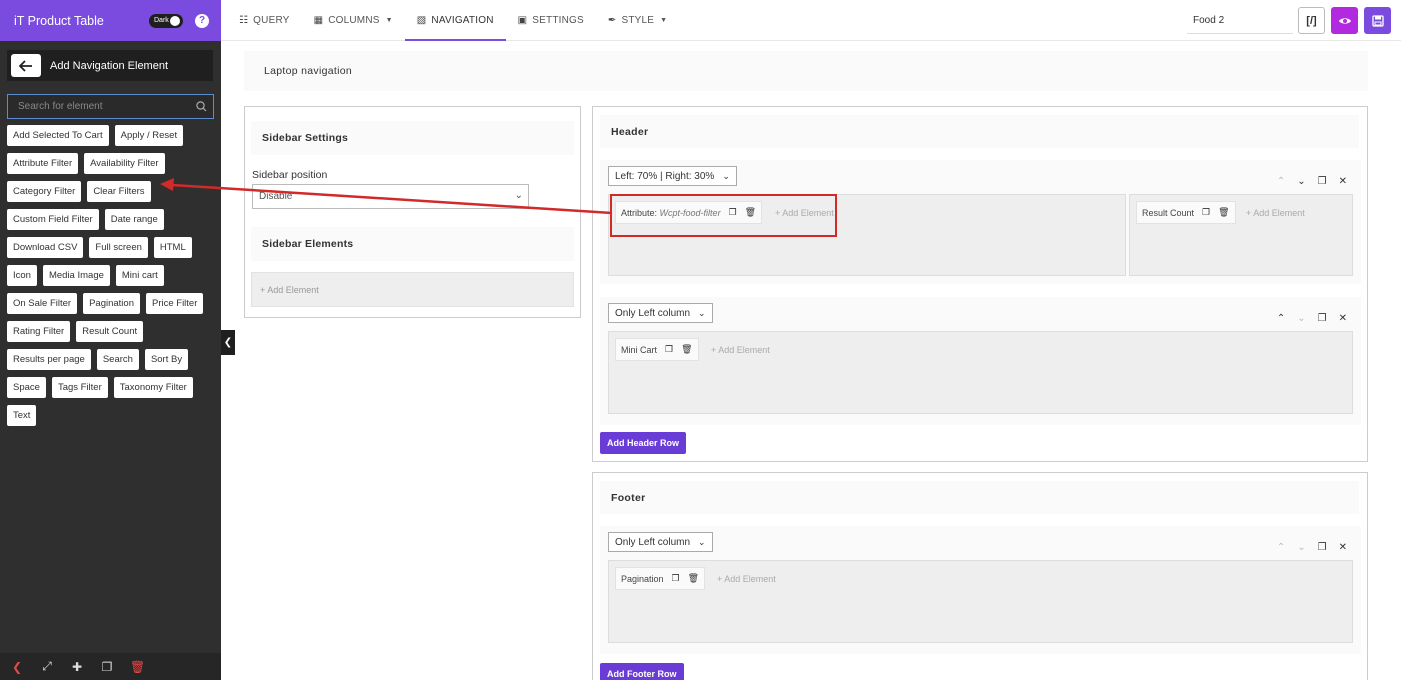  Describe the element at coordinates (412, 244) in the screenshot. I see `sidebar-elements-title: Sidebar Elements` at that location.